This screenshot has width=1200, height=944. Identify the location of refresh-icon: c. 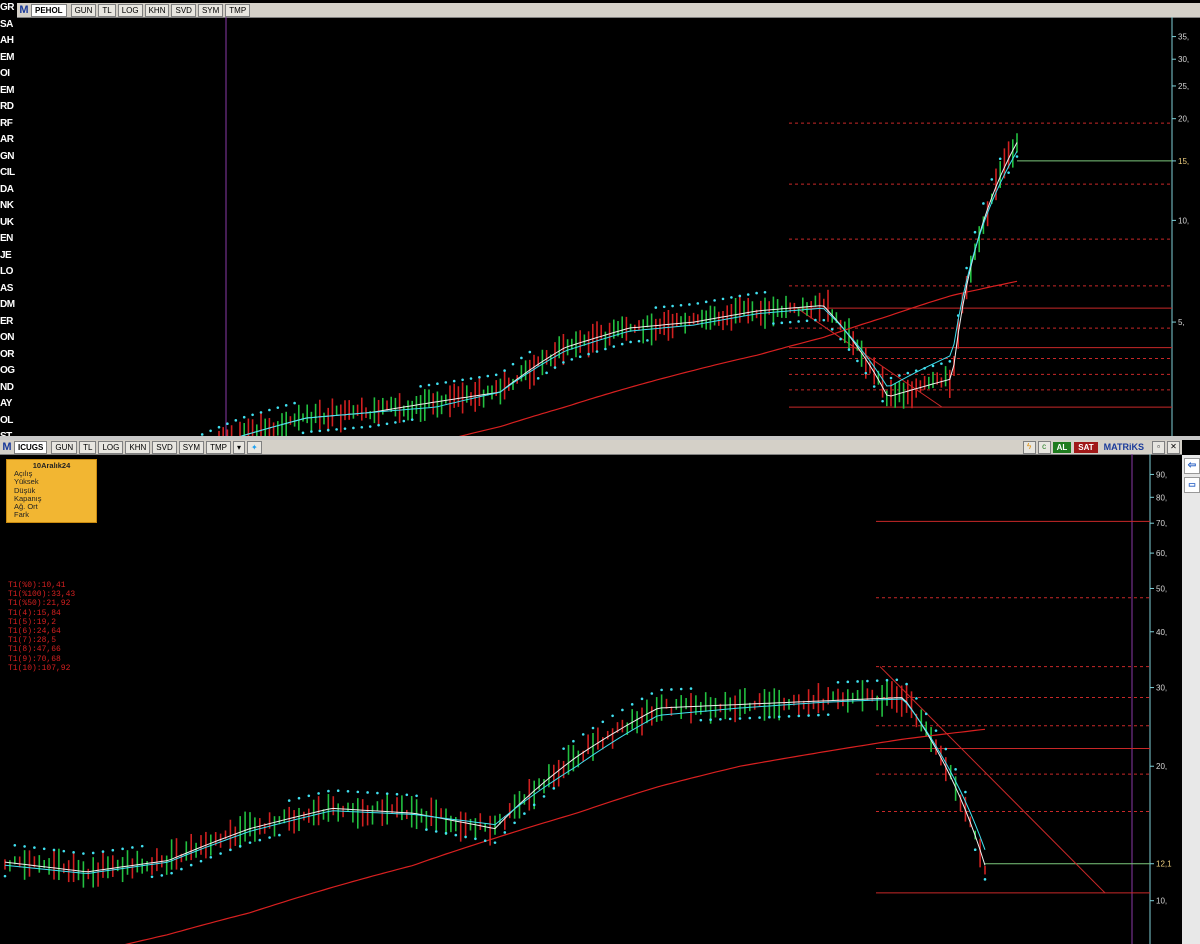
(1044, 447).